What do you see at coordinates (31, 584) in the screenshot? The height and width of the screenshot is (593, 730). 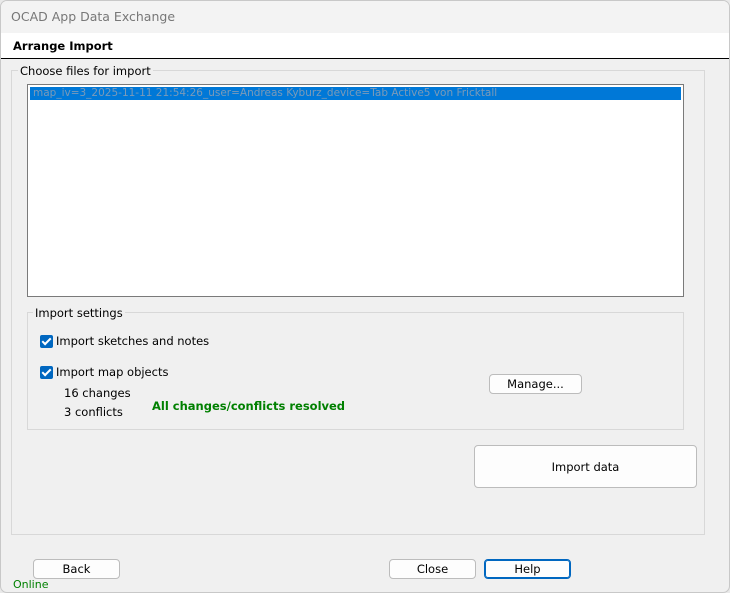 I see `connection-status: Online` at bounding box center [31, 584].